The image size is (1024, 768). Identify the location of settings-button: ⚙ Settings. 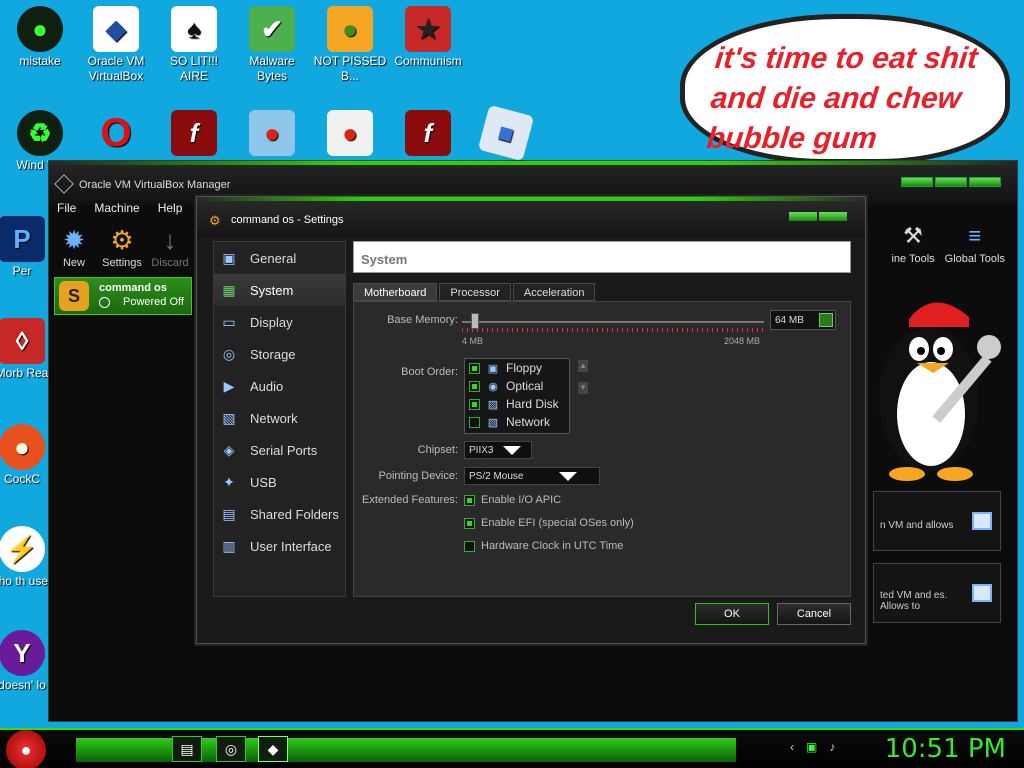
(122, 246).